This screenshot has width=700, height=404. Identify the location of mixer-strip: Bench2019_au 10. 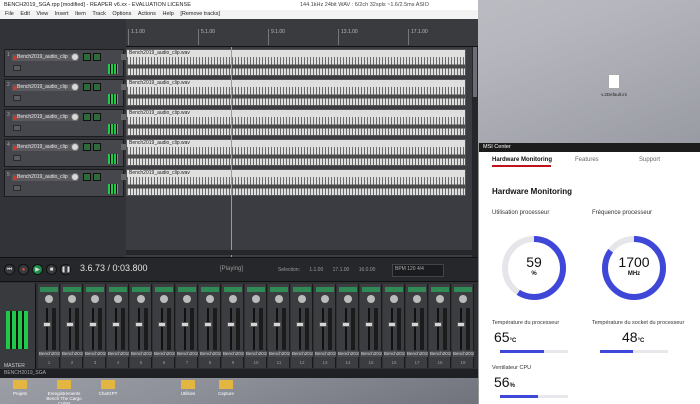
(256, 326).